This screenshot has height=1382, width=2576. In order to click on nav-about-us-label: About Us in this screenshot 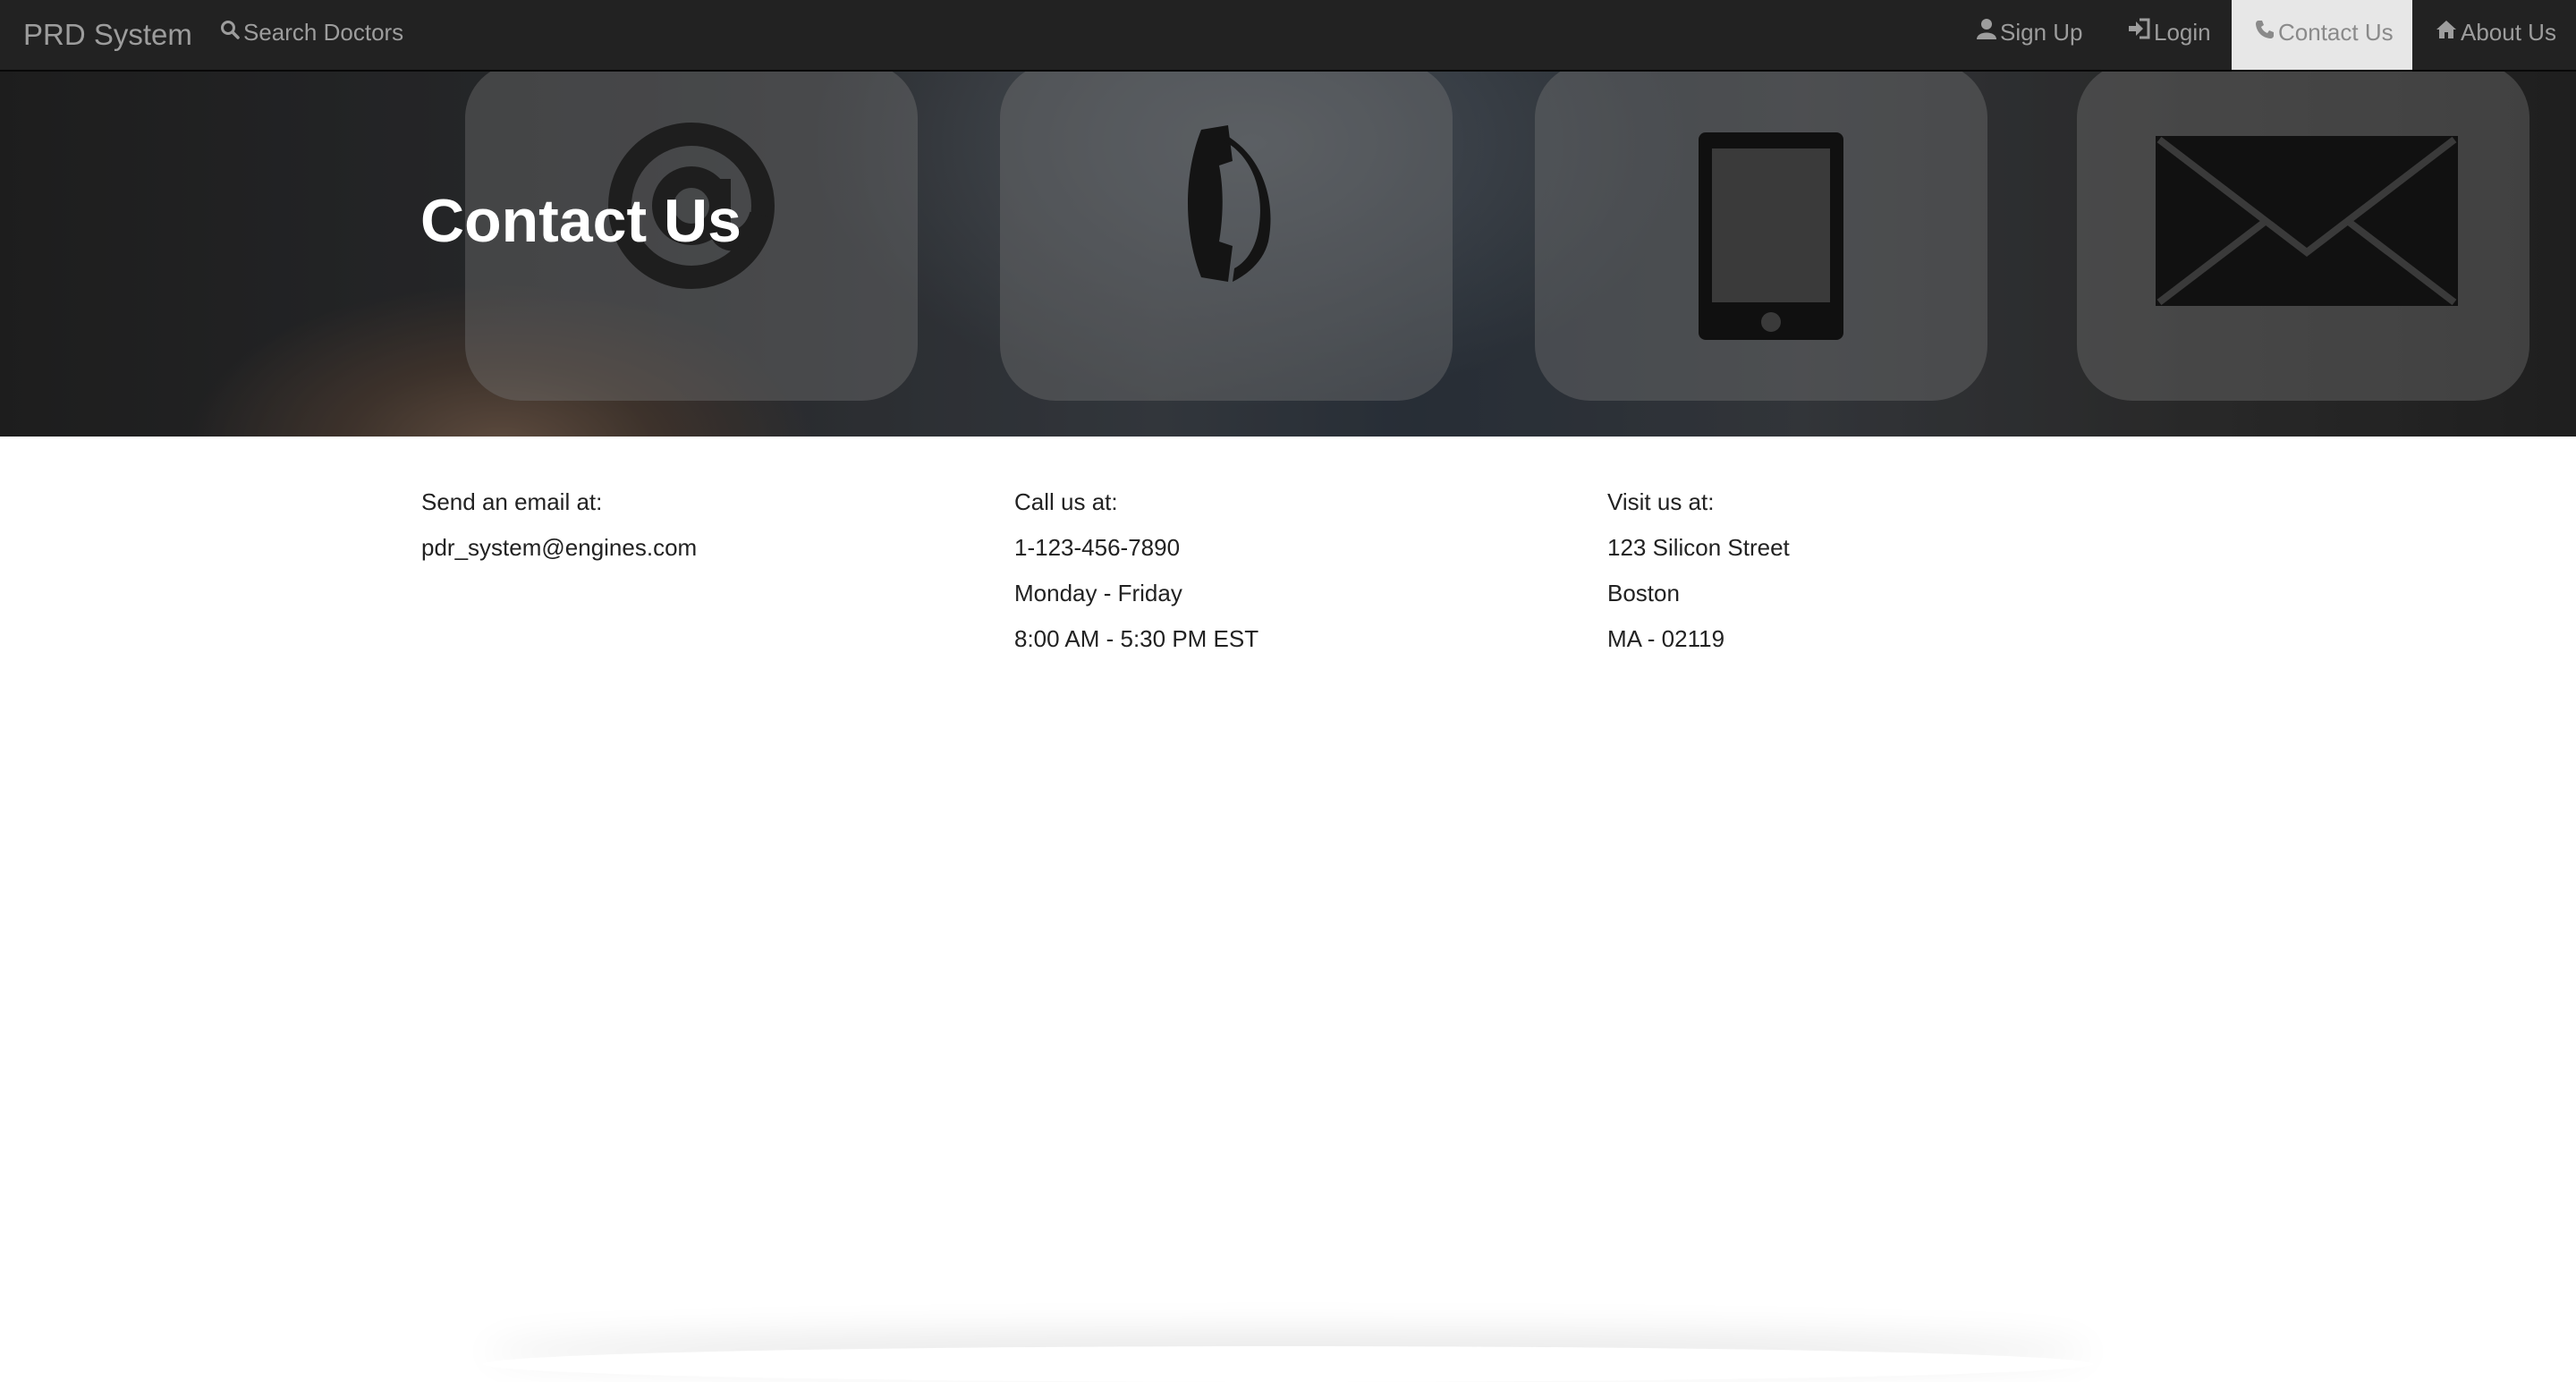, I will do `click(2508, 32)`.